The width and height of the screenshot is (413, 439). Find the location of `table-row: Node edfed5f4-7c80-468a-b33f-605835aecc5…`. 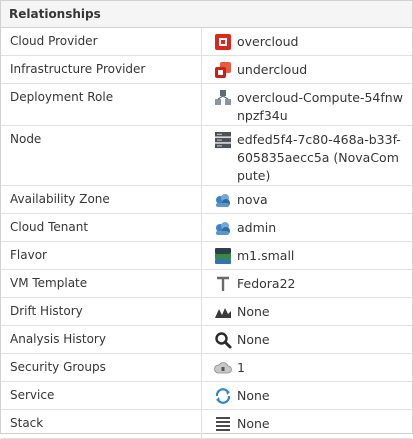

table-row: Node edfed5f4-7c80-468a-b33f-605835aecc5… is located at coordinates (206, 155).